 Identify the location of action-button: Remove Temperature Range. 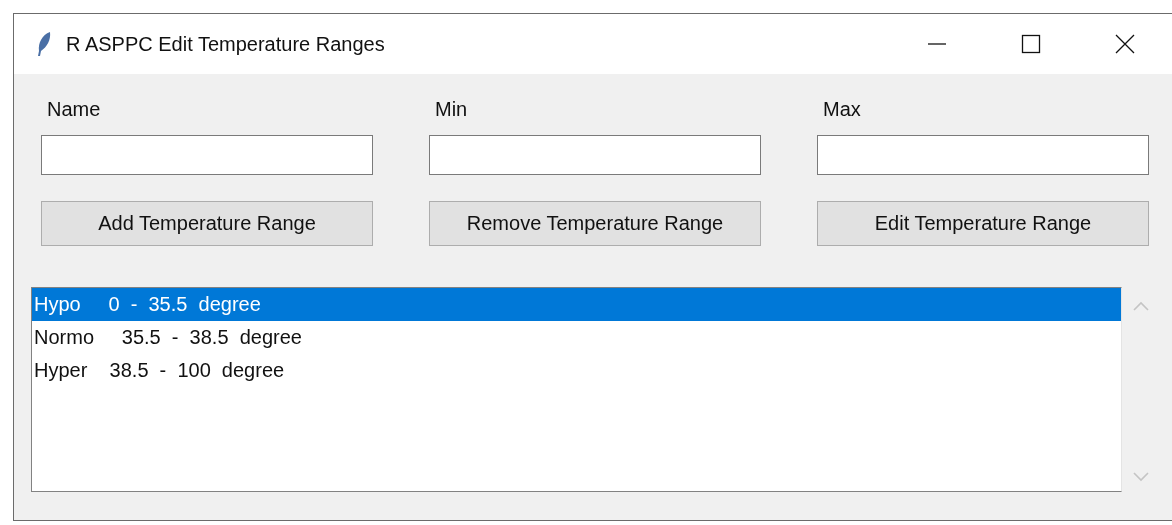
(595, 223).